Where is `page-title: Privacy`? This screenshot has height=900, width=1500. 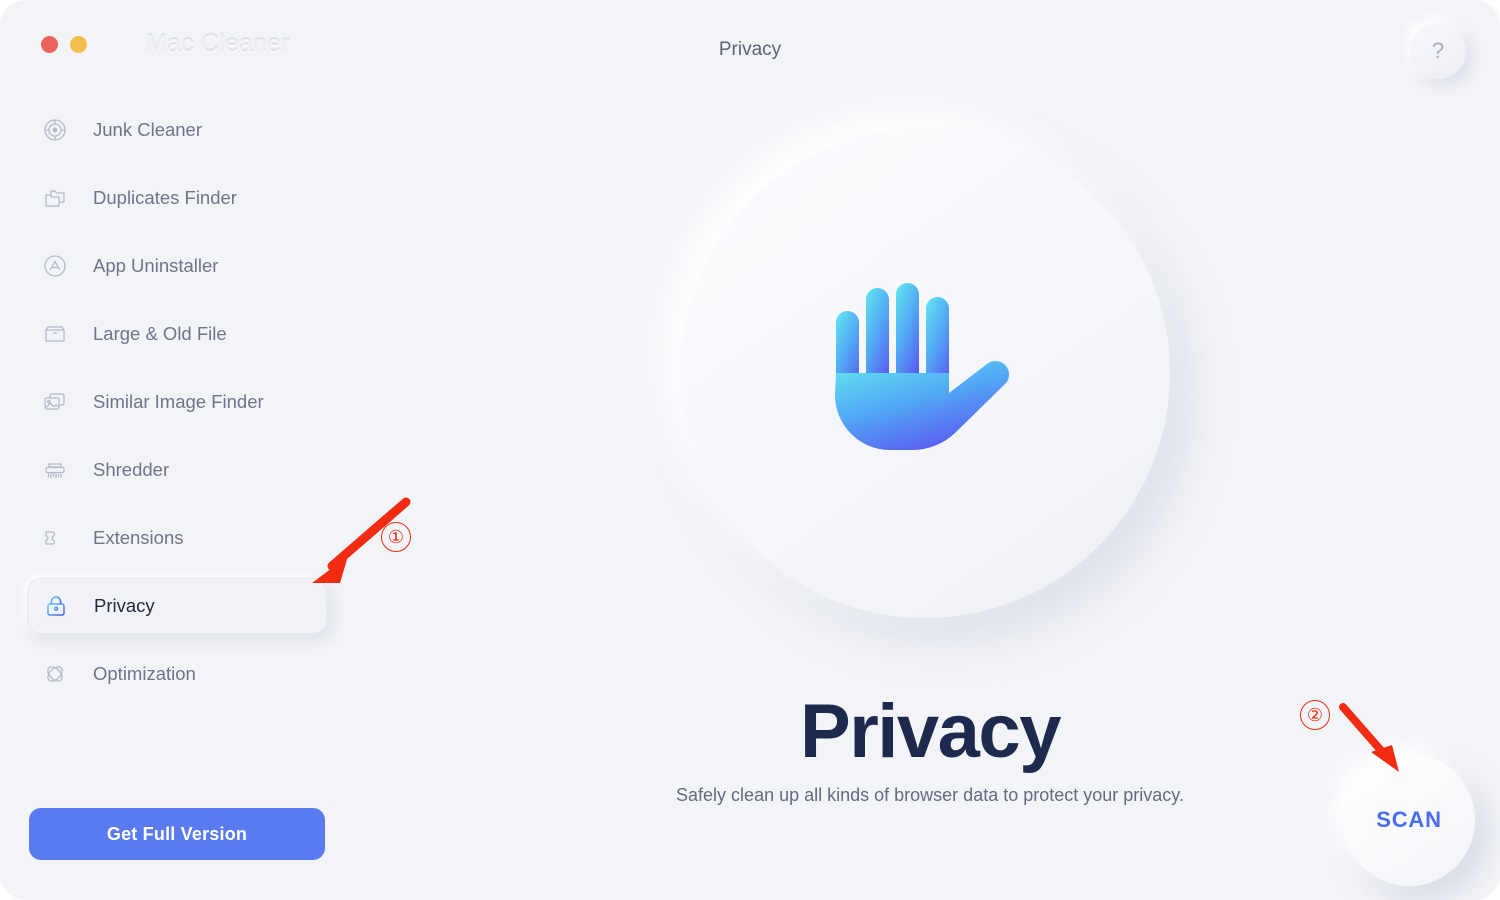
page-title: Privacy is located at coordinates (750, 49).